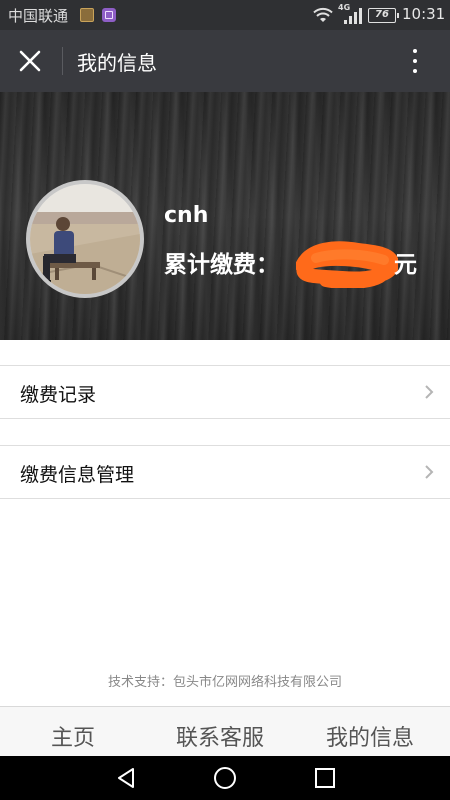 The height and width of the screenshot is (800, 450). Describe the element at coordinates (109, 15) in the screenshot. I see `gallery-notification-icon` at that location.